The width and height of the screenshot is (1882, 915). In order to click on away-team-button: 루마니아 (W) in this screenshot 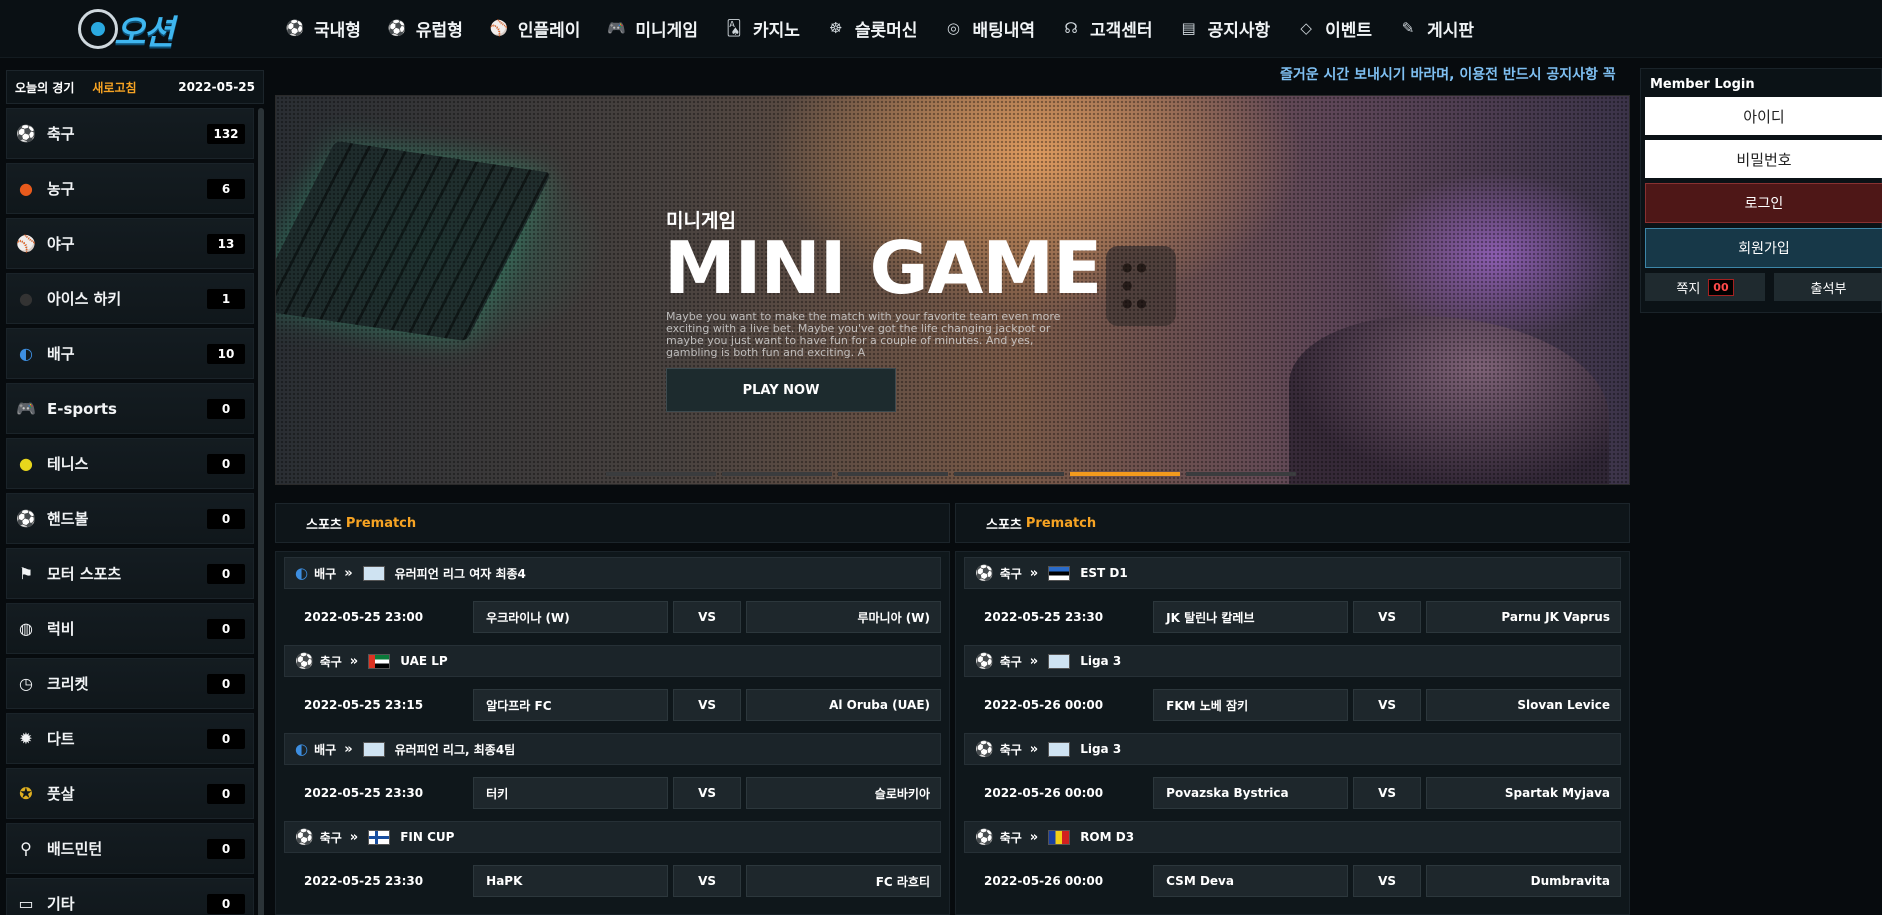, I will do `click(843, 617)`.